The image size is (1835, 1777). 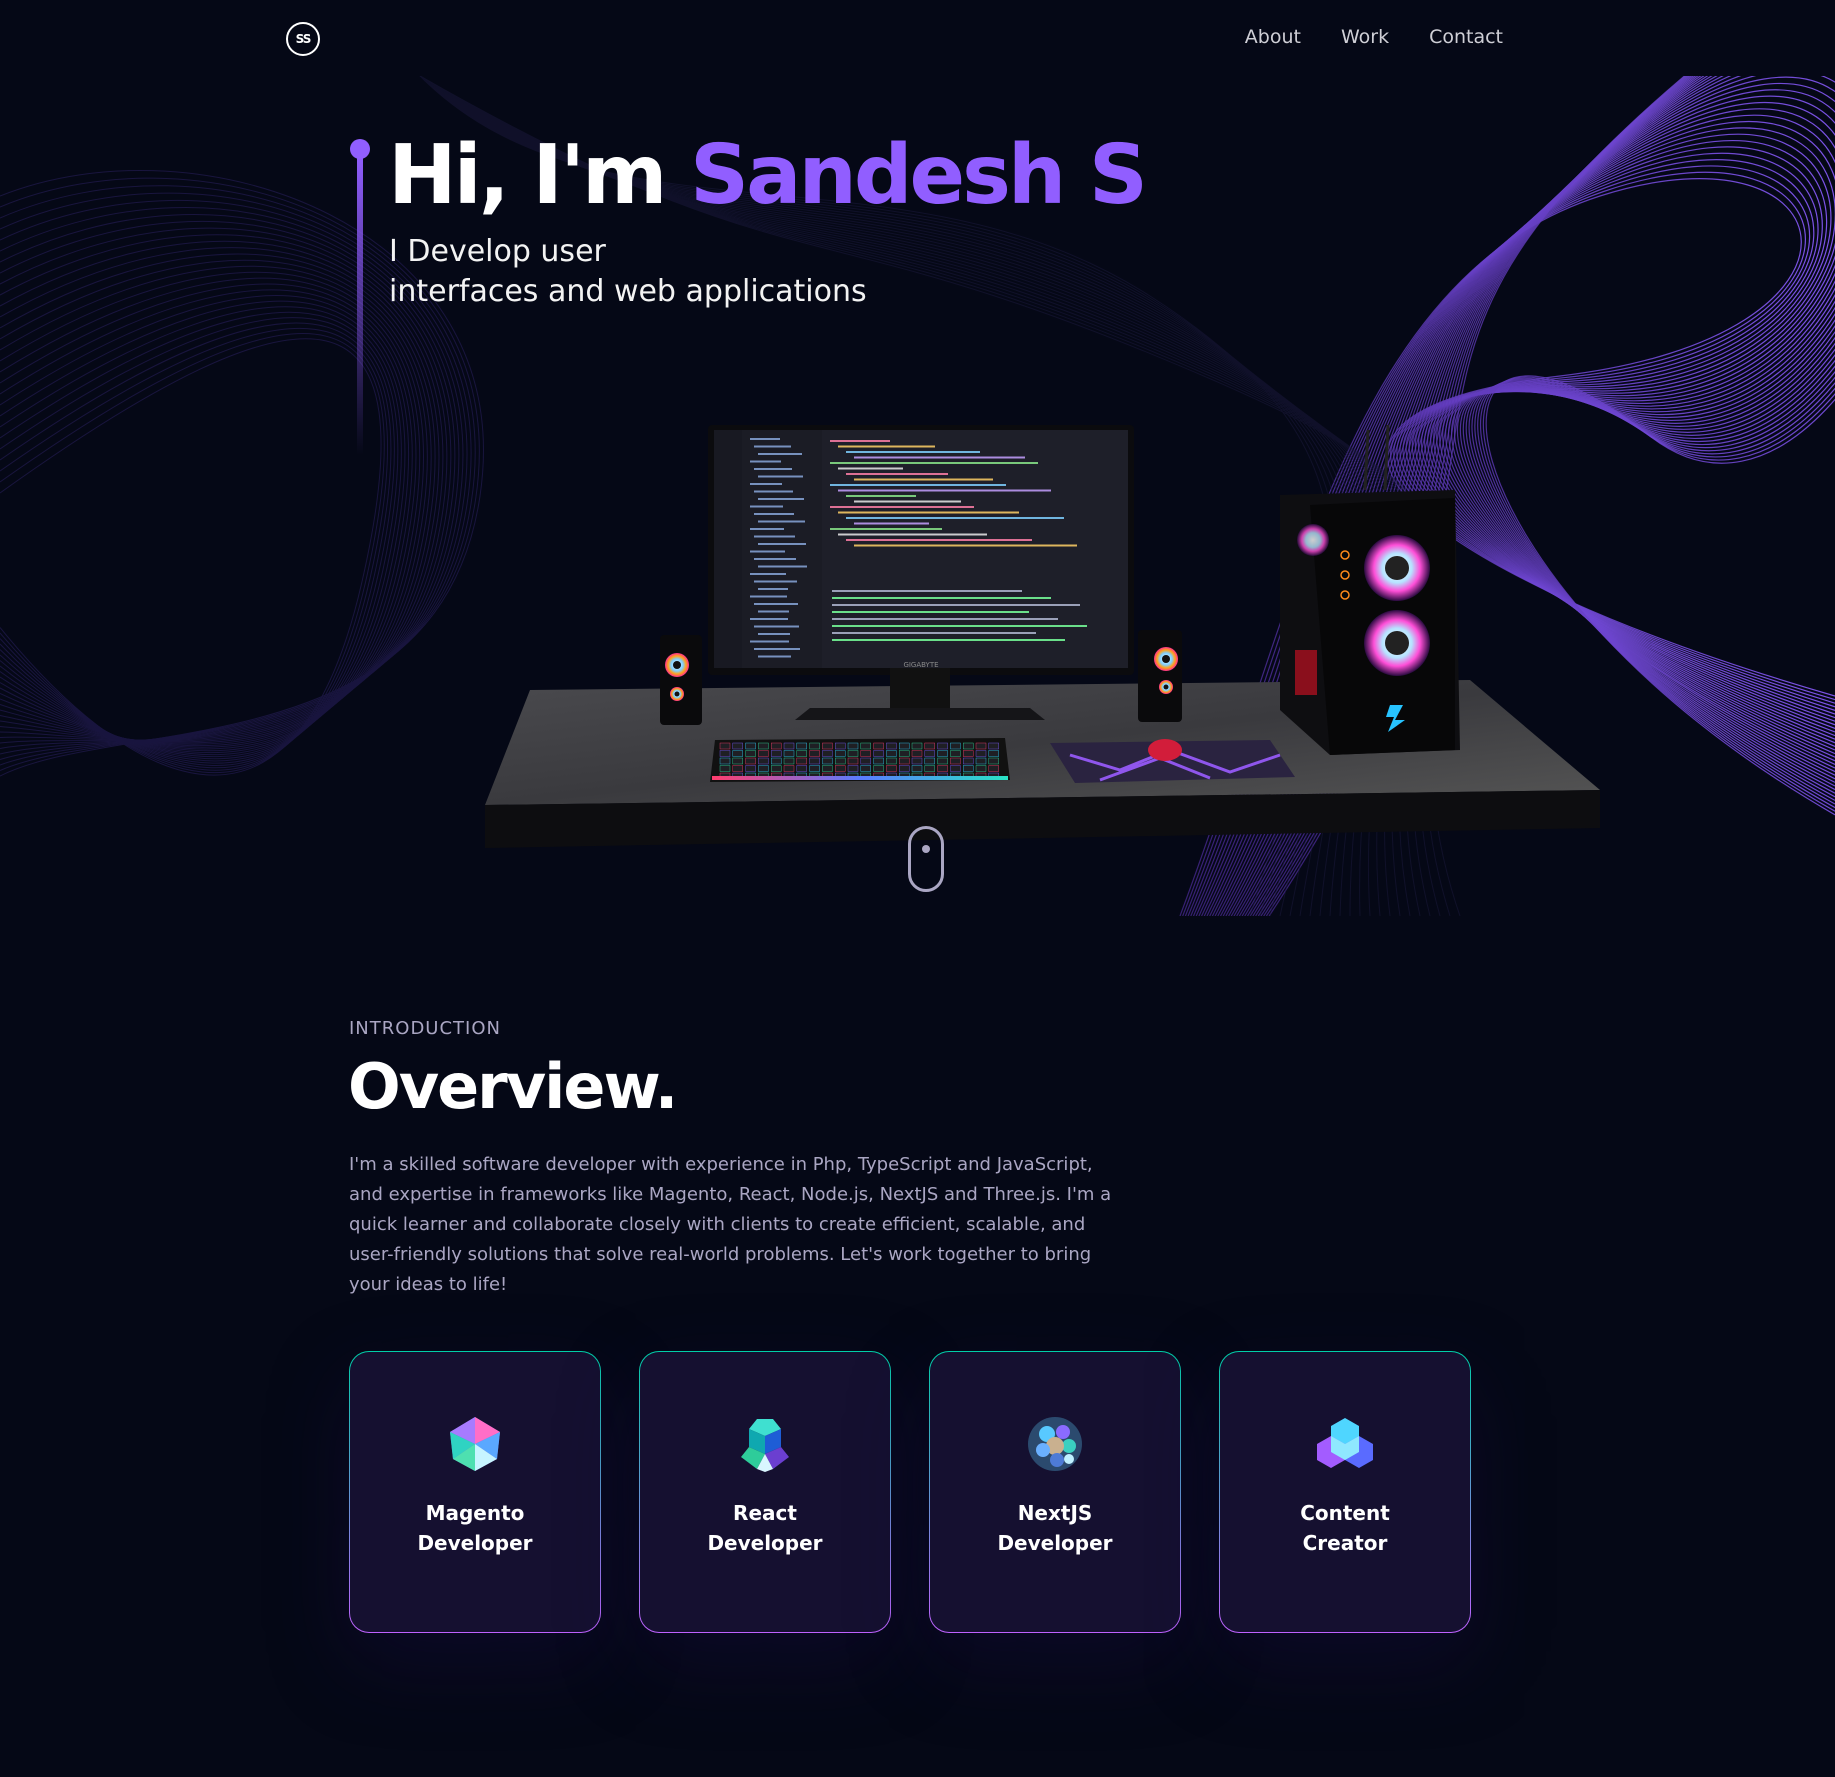 I want to click on service-card-title-line2: Creator, so click(x=1345, y=1543).